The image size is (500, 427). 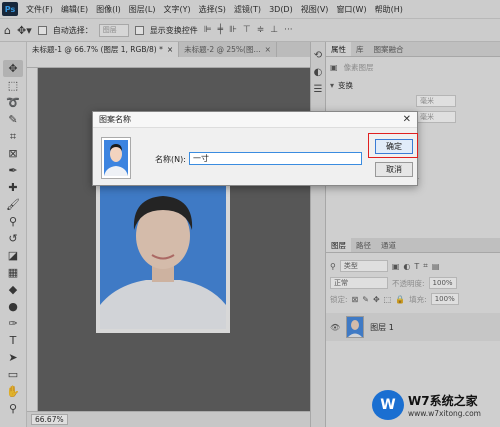 I want to click on pattern-name-input: 一寸, so click(x=275, y=158).